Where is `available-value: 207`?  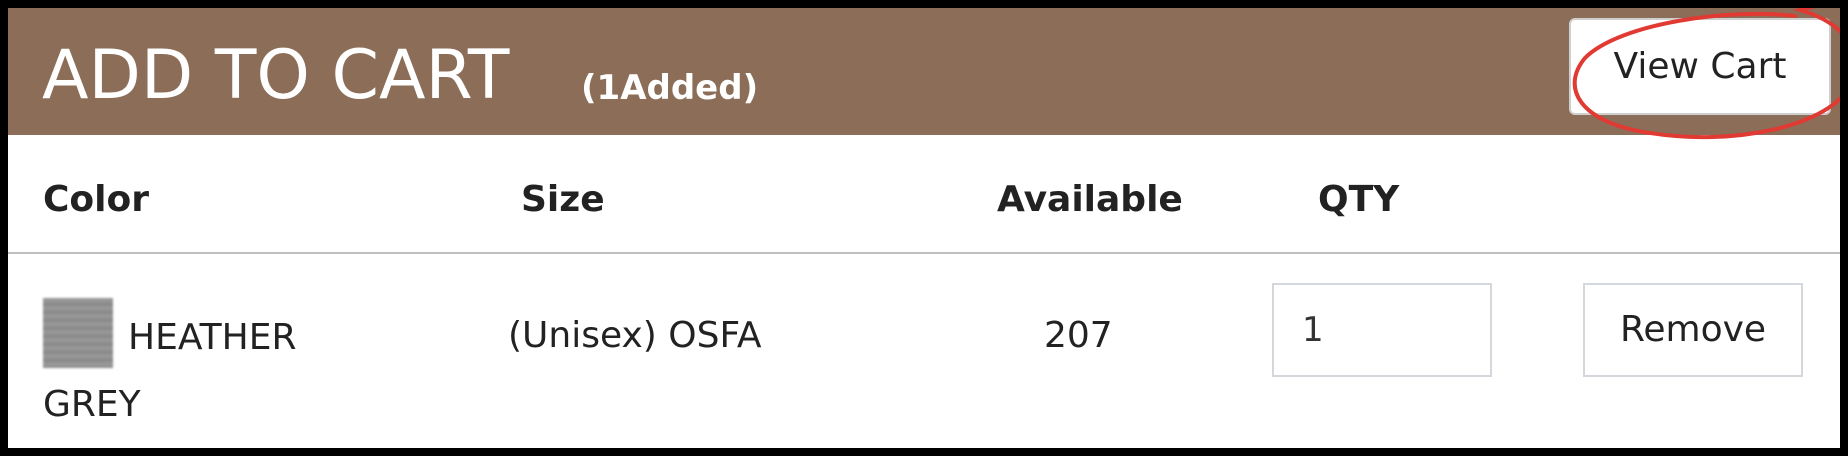
available-value: 207 is located at coordinates (1078, 335).